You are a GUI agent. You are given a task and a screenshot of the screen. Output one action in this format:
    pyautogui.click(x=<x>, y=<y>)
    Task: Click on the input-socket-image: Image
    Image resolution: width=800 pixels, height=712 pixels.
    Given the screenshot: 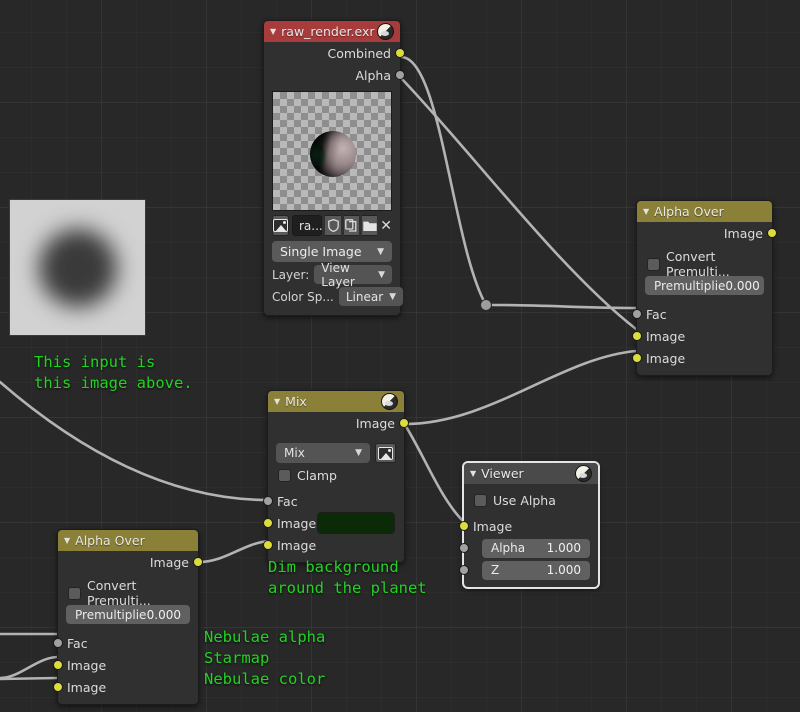 What is the action you would take?
    pyautogui.click(x=528, y=526)
    